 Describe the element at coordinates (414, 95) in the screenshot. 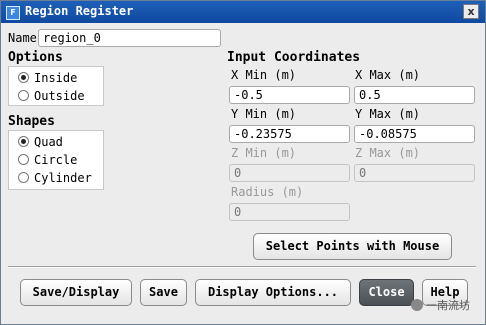

I see `x-max-input` at that location.